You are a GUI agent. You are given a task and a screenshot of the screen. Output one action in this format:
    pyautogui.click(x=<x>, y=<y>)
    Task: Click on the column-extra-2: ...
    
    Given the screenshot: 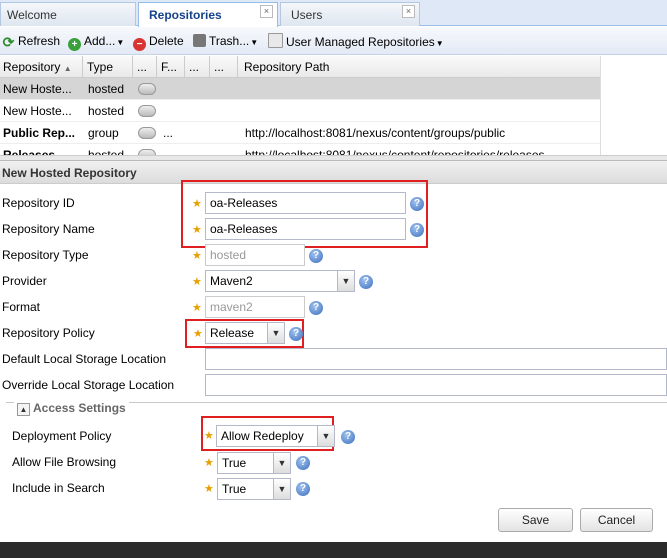 What is the action you would take?
    pyautogui.click(x=224, y=67)
    